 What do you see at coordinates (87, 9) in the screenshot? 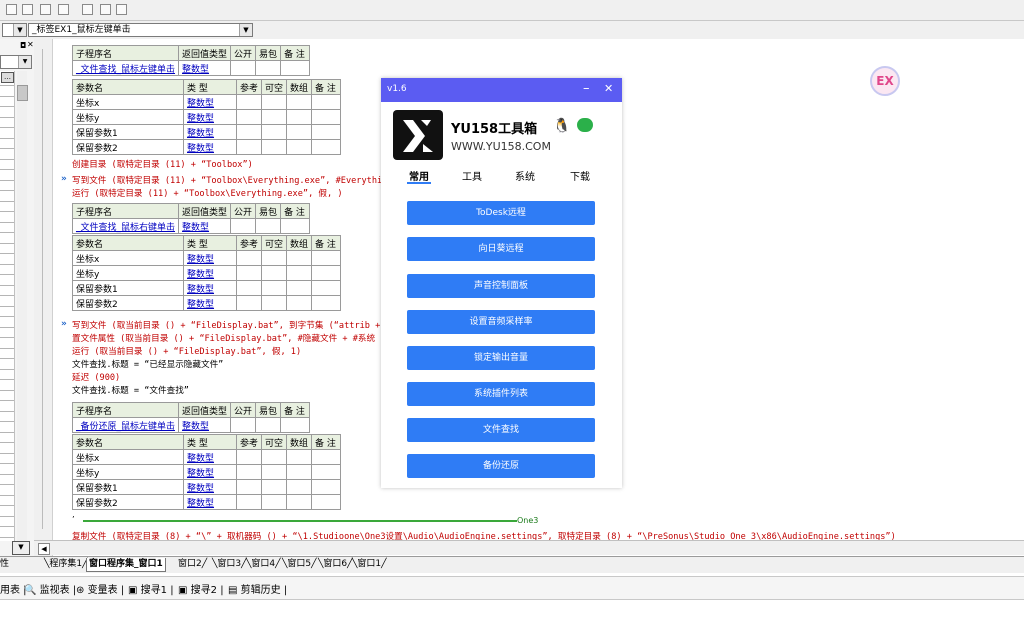
I see `equal-height-icon` at bounding box center [87, 9].